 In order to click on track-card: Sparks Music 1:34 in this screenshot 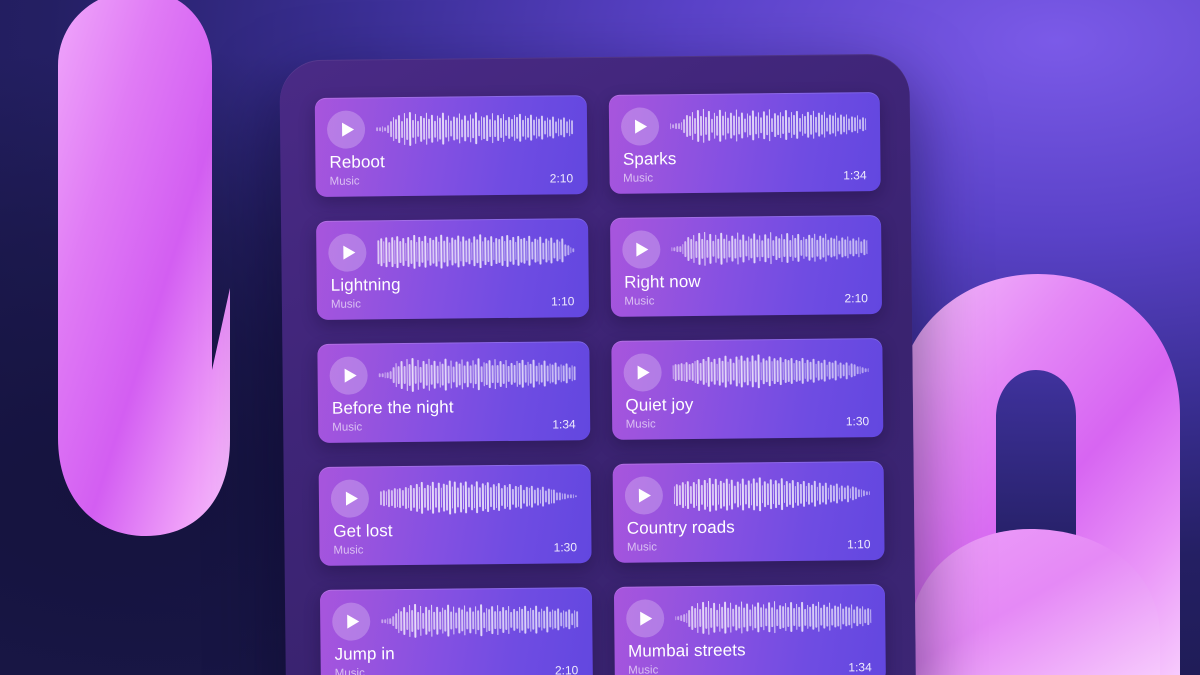, I will do `click(744, 143)`.